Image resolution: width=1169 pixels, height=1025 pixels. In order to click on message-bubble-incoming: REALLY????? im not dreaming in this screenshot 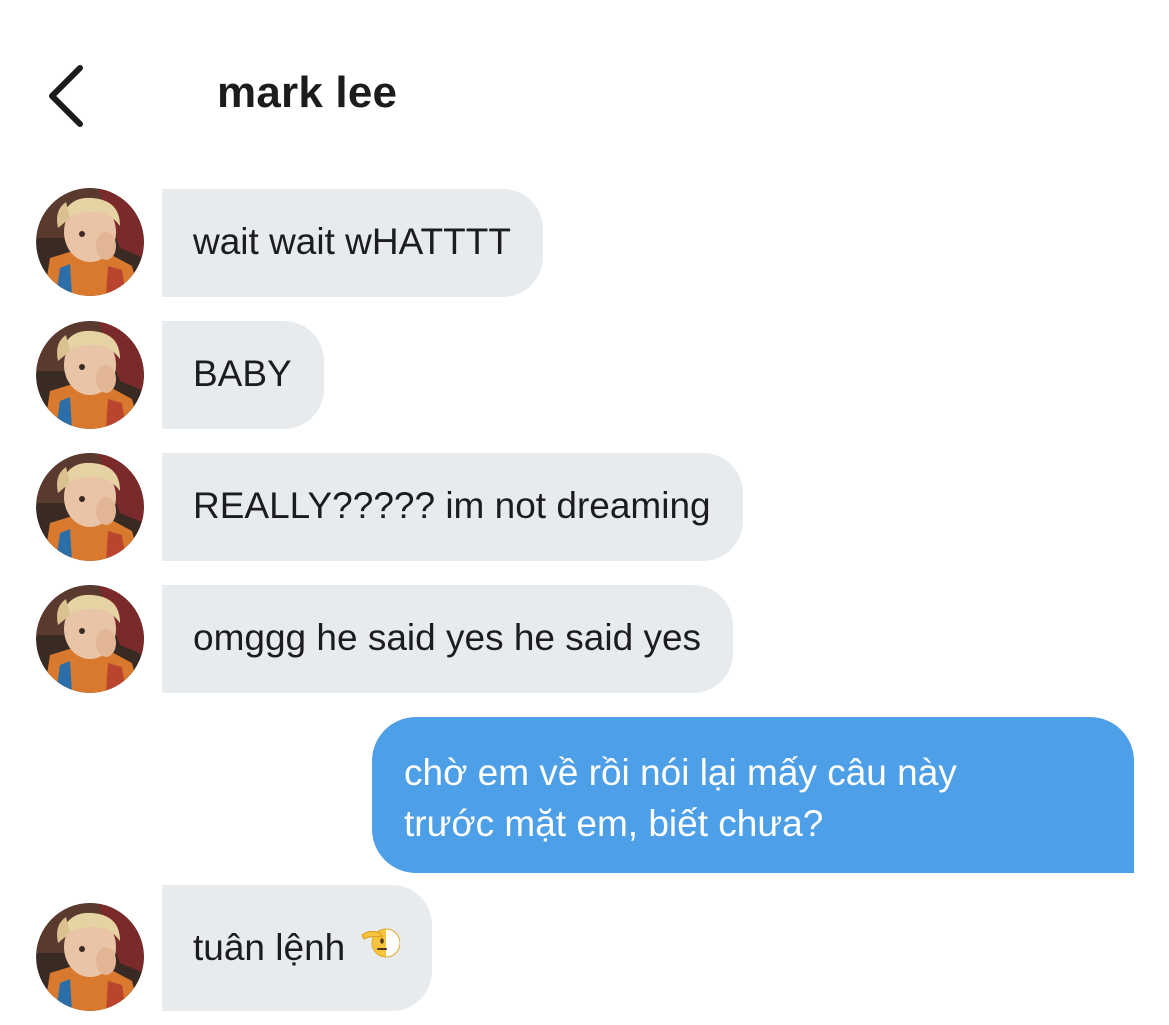, I will do `click(452, 507)`.